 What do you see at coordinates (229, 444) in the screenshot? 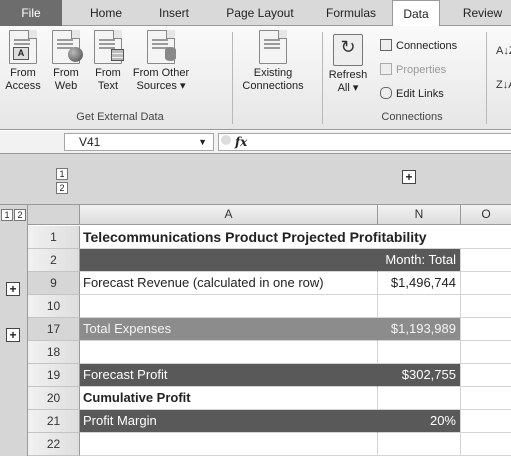
I see `cell-a22` at bounding box center [229, 444].